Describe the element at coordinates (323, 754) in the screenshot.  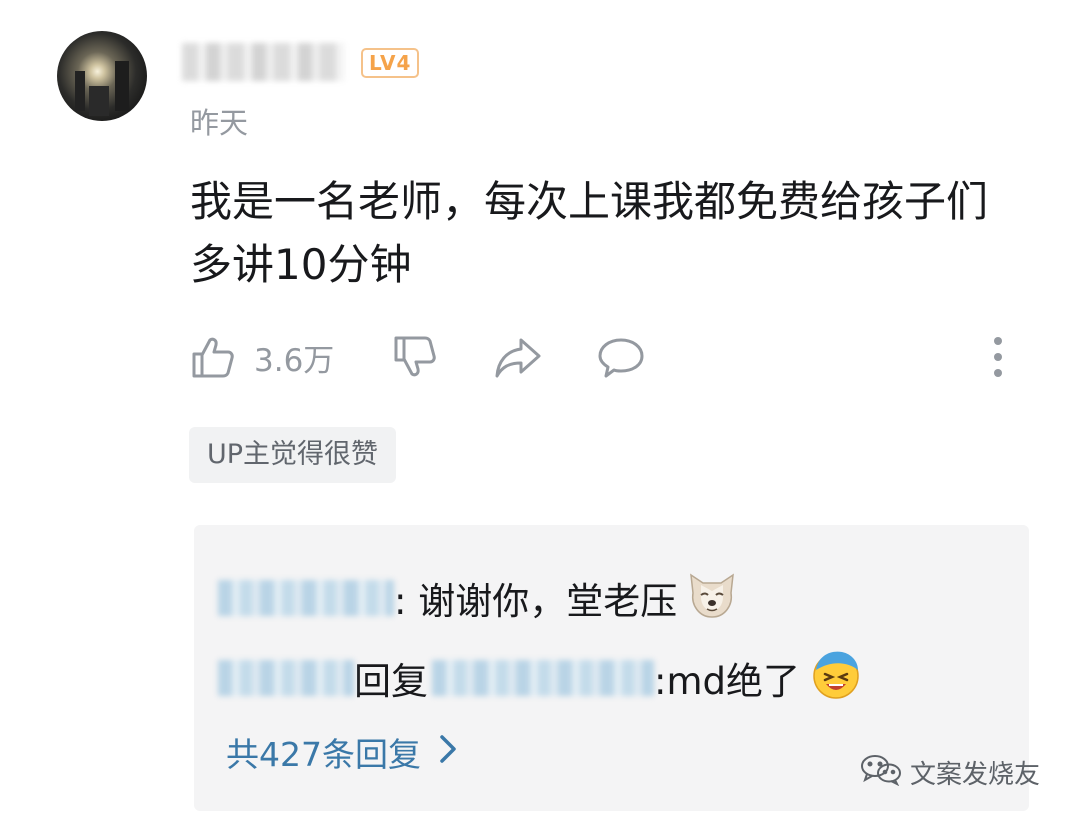
I see `total-replies-label: 共427条回复` at that location.